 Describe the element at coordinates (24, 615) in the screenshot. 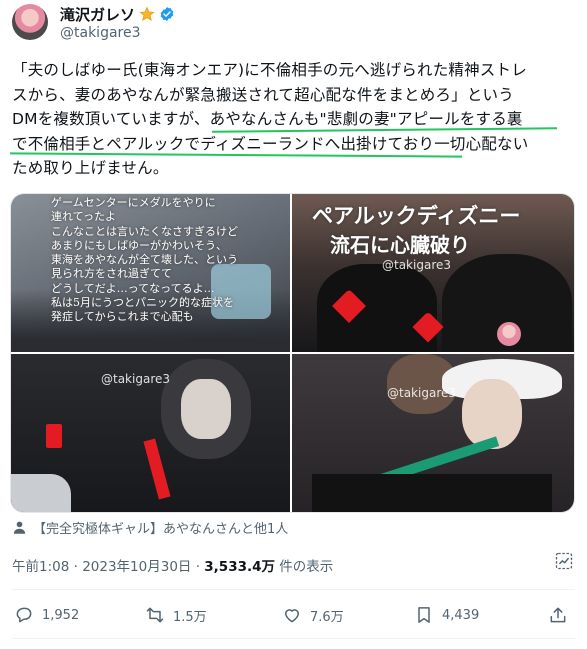

I see `reply-icon` at that location.